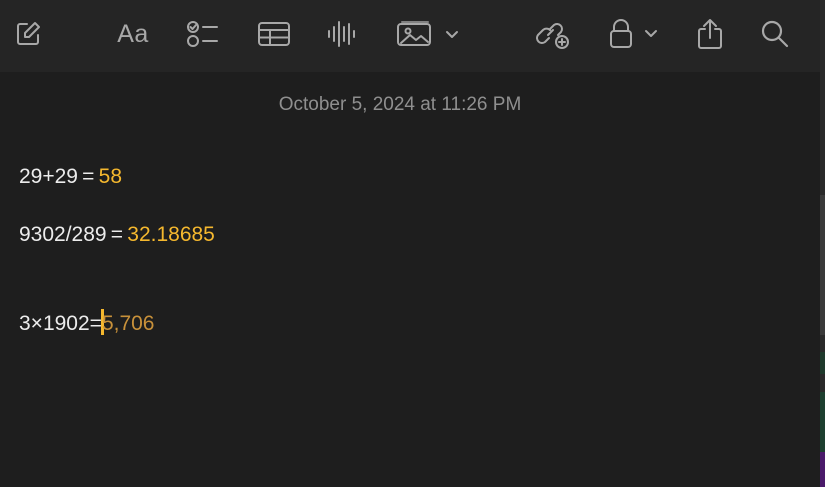 The width and height of the screenshot is (825, 487). Describe the element at coordinates (635, 34) in the screenshot. I see `lock-button` at that location.